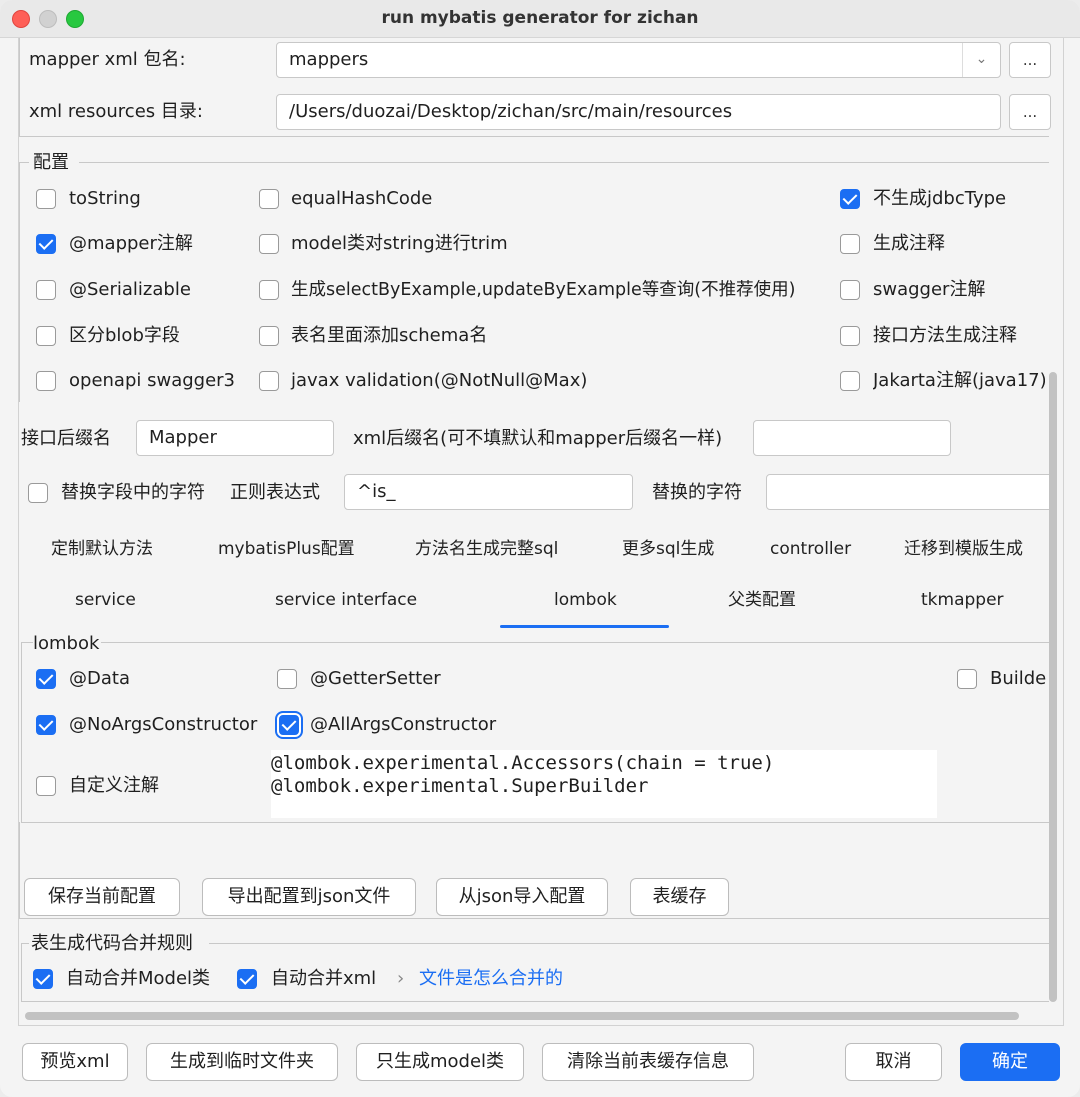 The width and height of the screenshot is (1080, 1097). I want to click on tab-mybatisplus-config: mybatisPlus配置, so click(286, 549).